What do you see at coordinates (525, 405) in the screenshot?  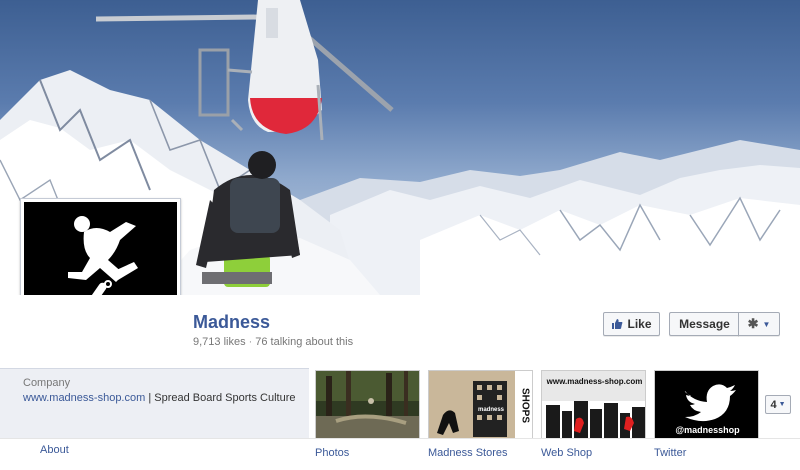 I see `stores-side-text: SHOPS` at bounding box center [525, 405].